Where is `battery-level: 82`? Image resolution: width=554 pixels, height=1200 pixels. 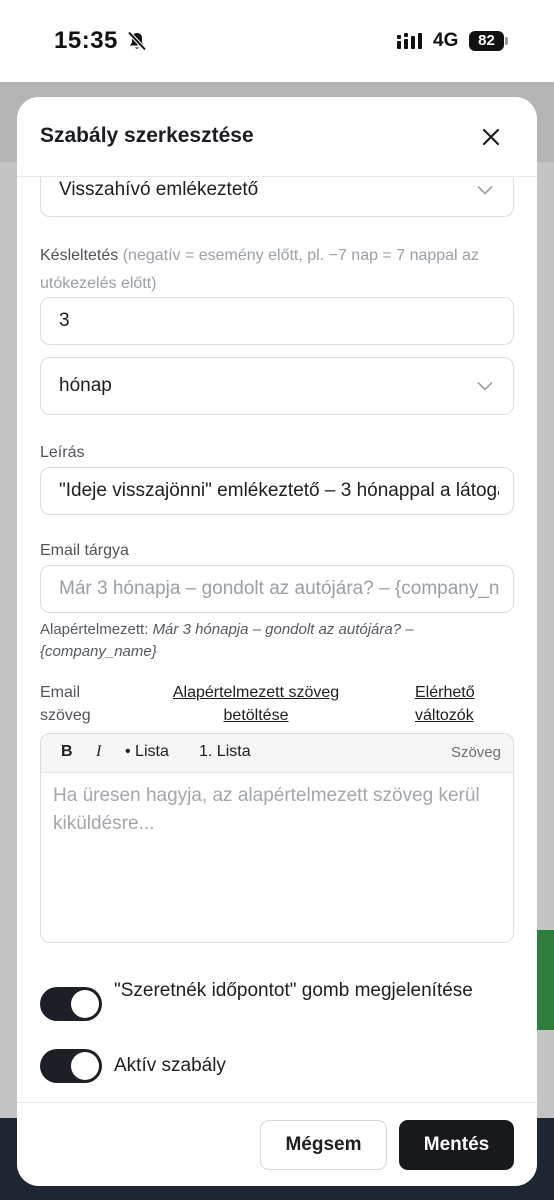
battery-level: 82 is located at coordinates (486, 41).